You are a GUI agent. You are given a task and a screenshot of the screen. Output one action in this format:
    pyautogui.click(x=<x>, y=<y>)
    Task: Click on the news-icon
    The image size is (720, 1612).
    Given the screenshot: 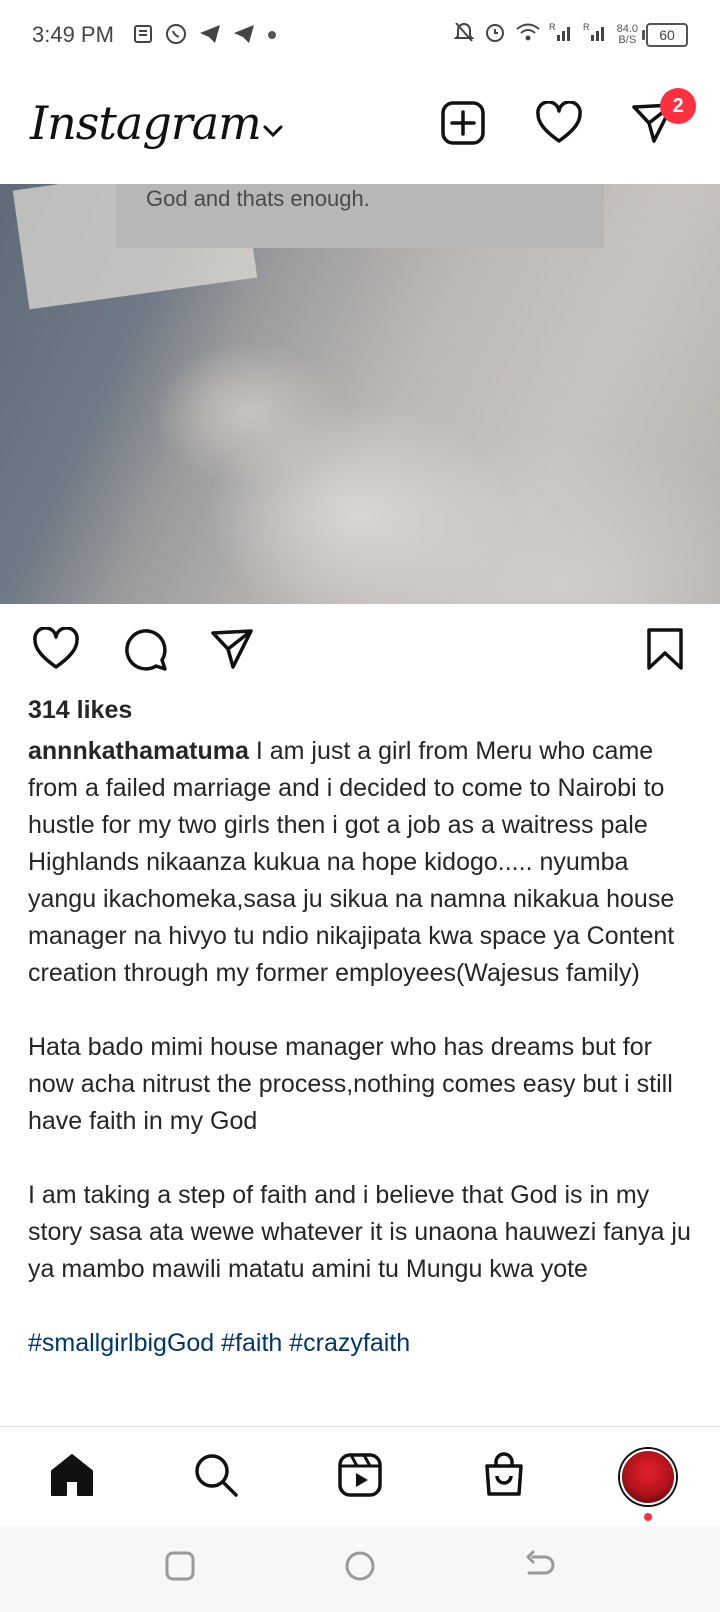 What is the action you would take?
    pyautogui.click(x=143, y=36)
    